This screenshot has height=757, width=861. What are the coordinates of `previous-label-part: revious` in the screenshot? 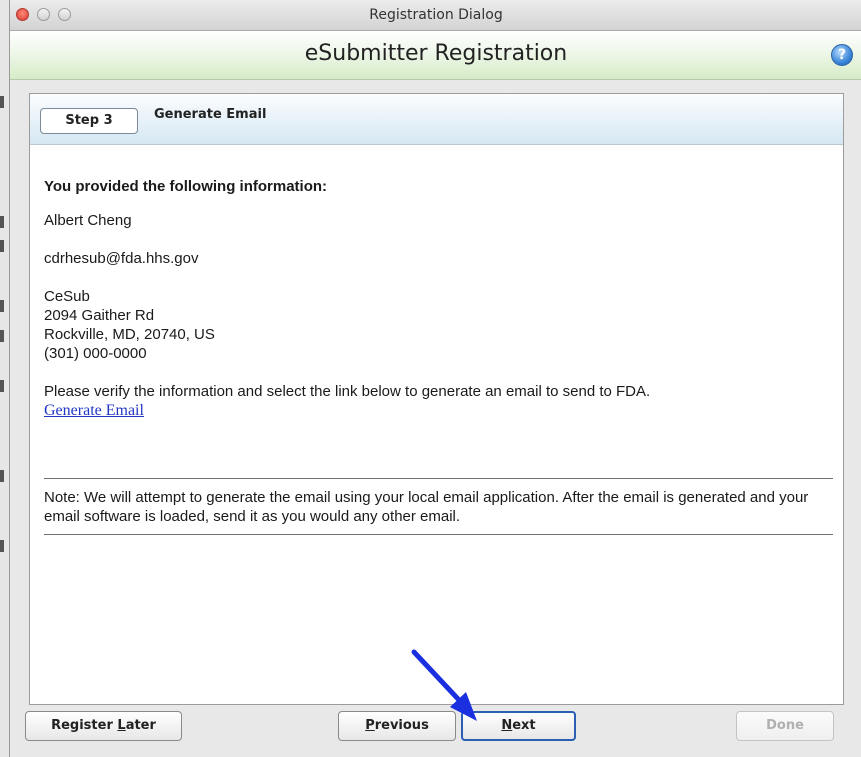 It's located at (401, 725).